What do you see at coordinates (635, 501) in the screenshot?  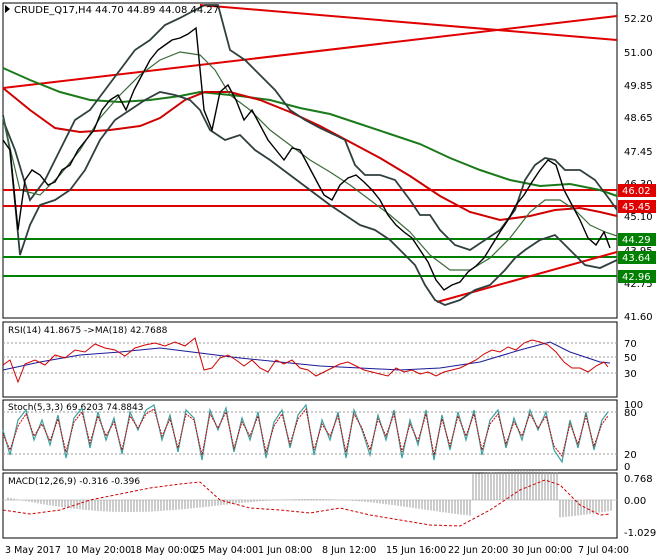 I see `svg-text: 0.00` at bounding box center [635, 501].